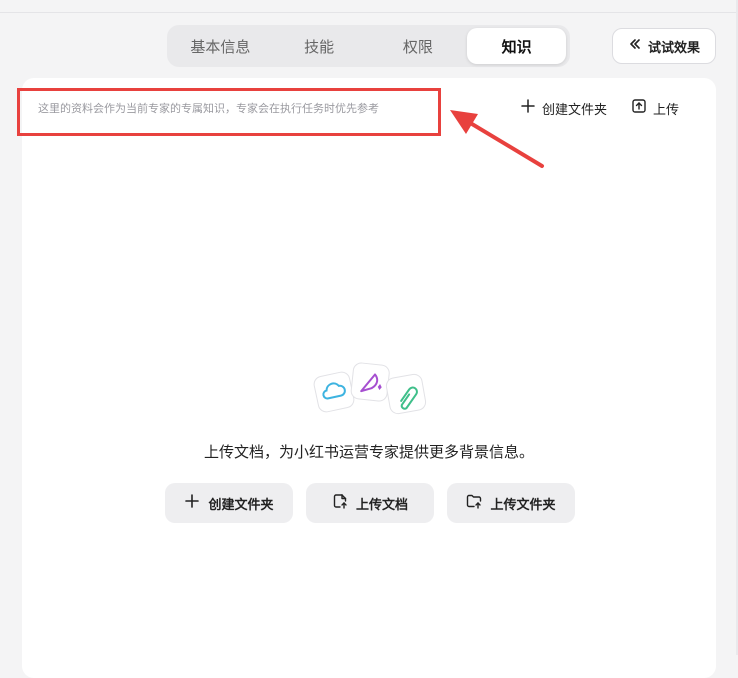 This screenshot has height=678, width=738. What do you see at coordinates (241, 505) in the screenshot?
I see `empty-create-folder-label: 创建文件夹` at bounding box center [241, 505].